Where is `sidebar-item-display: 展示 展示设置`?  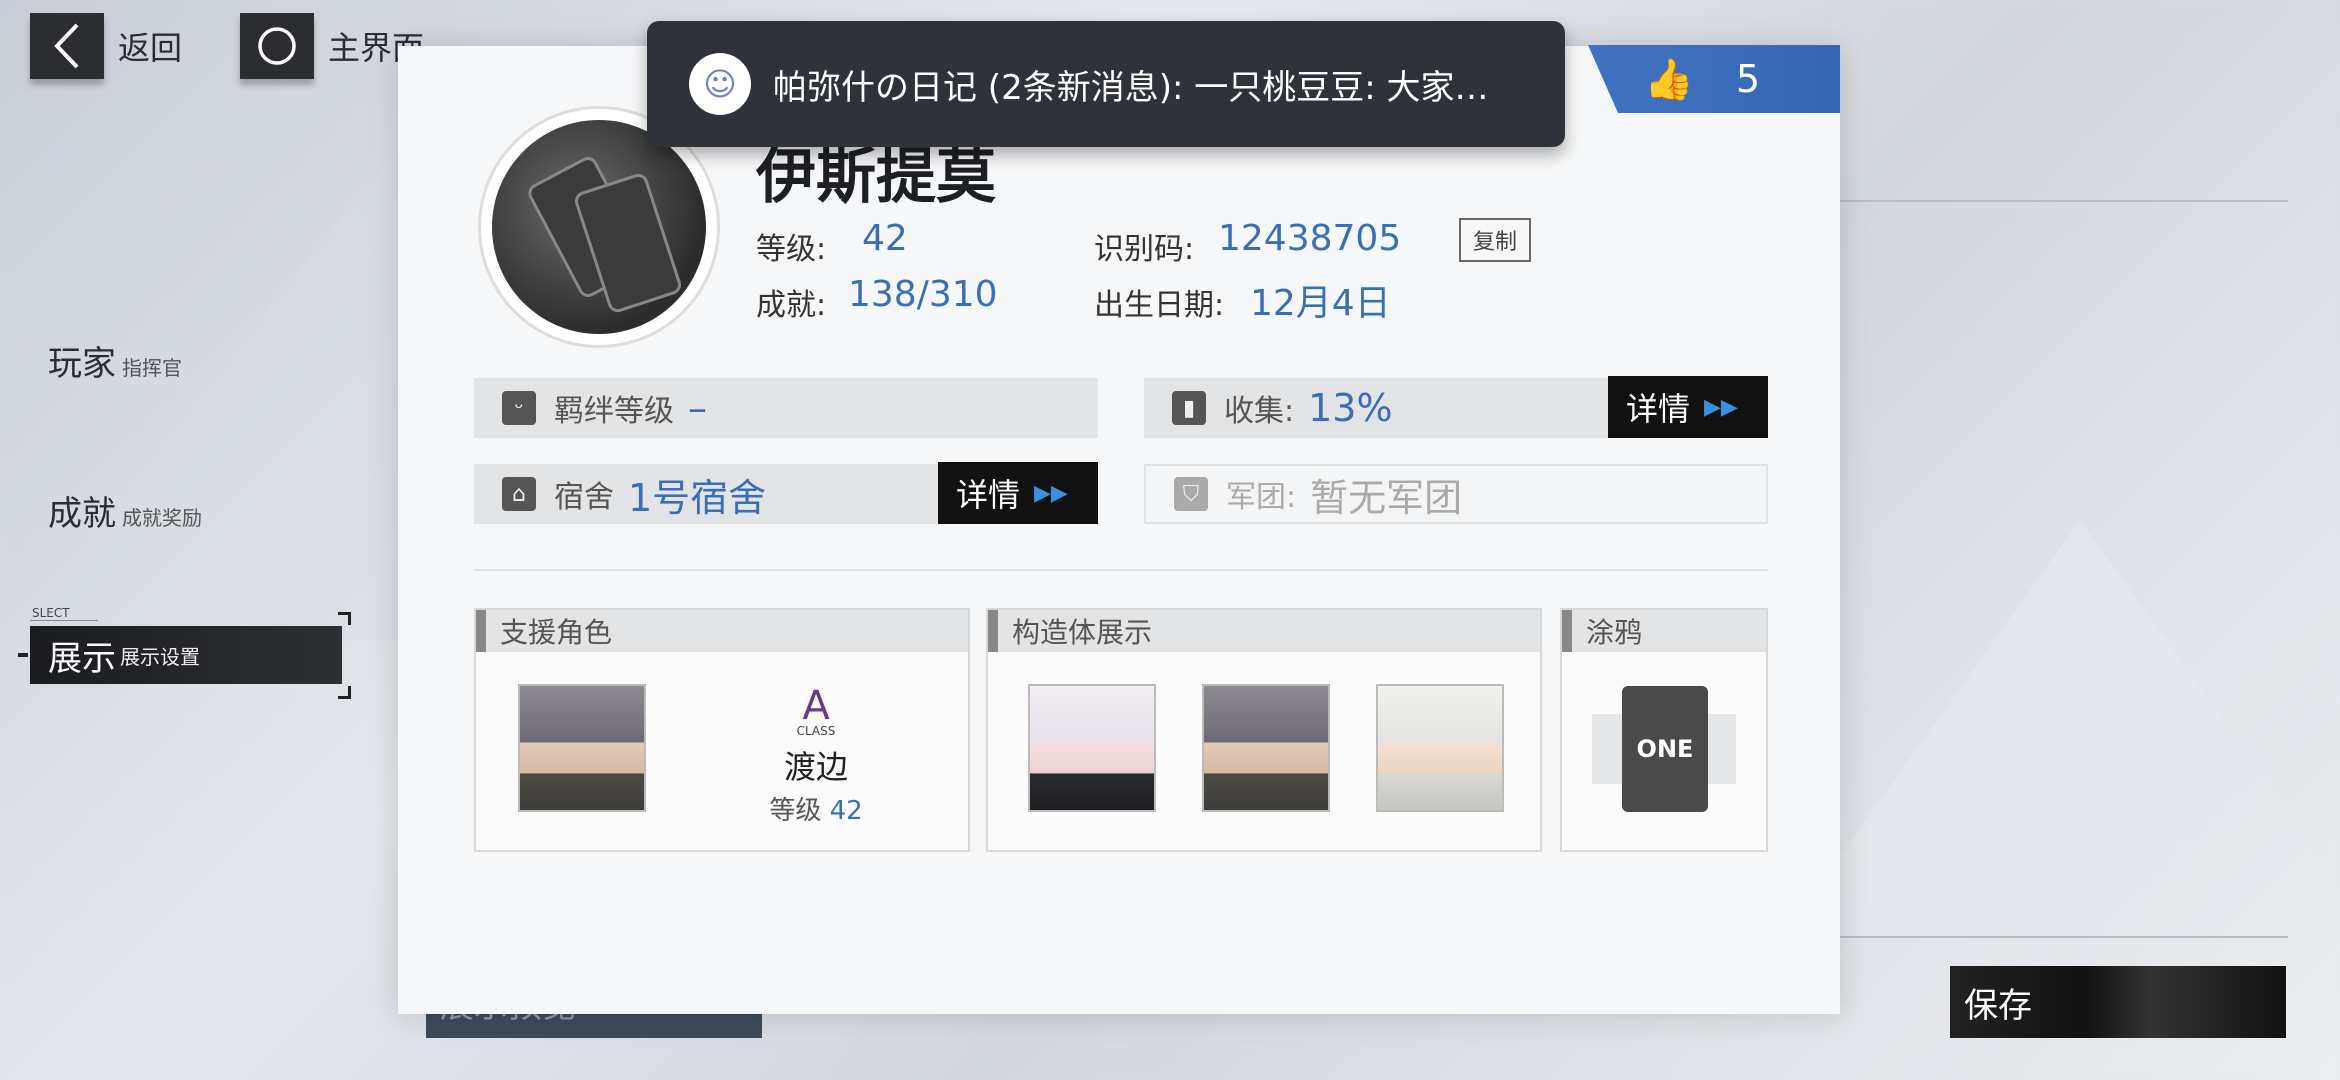 sidebar-item-display: 展示 展示设置 is located at coordinates (186, 655).